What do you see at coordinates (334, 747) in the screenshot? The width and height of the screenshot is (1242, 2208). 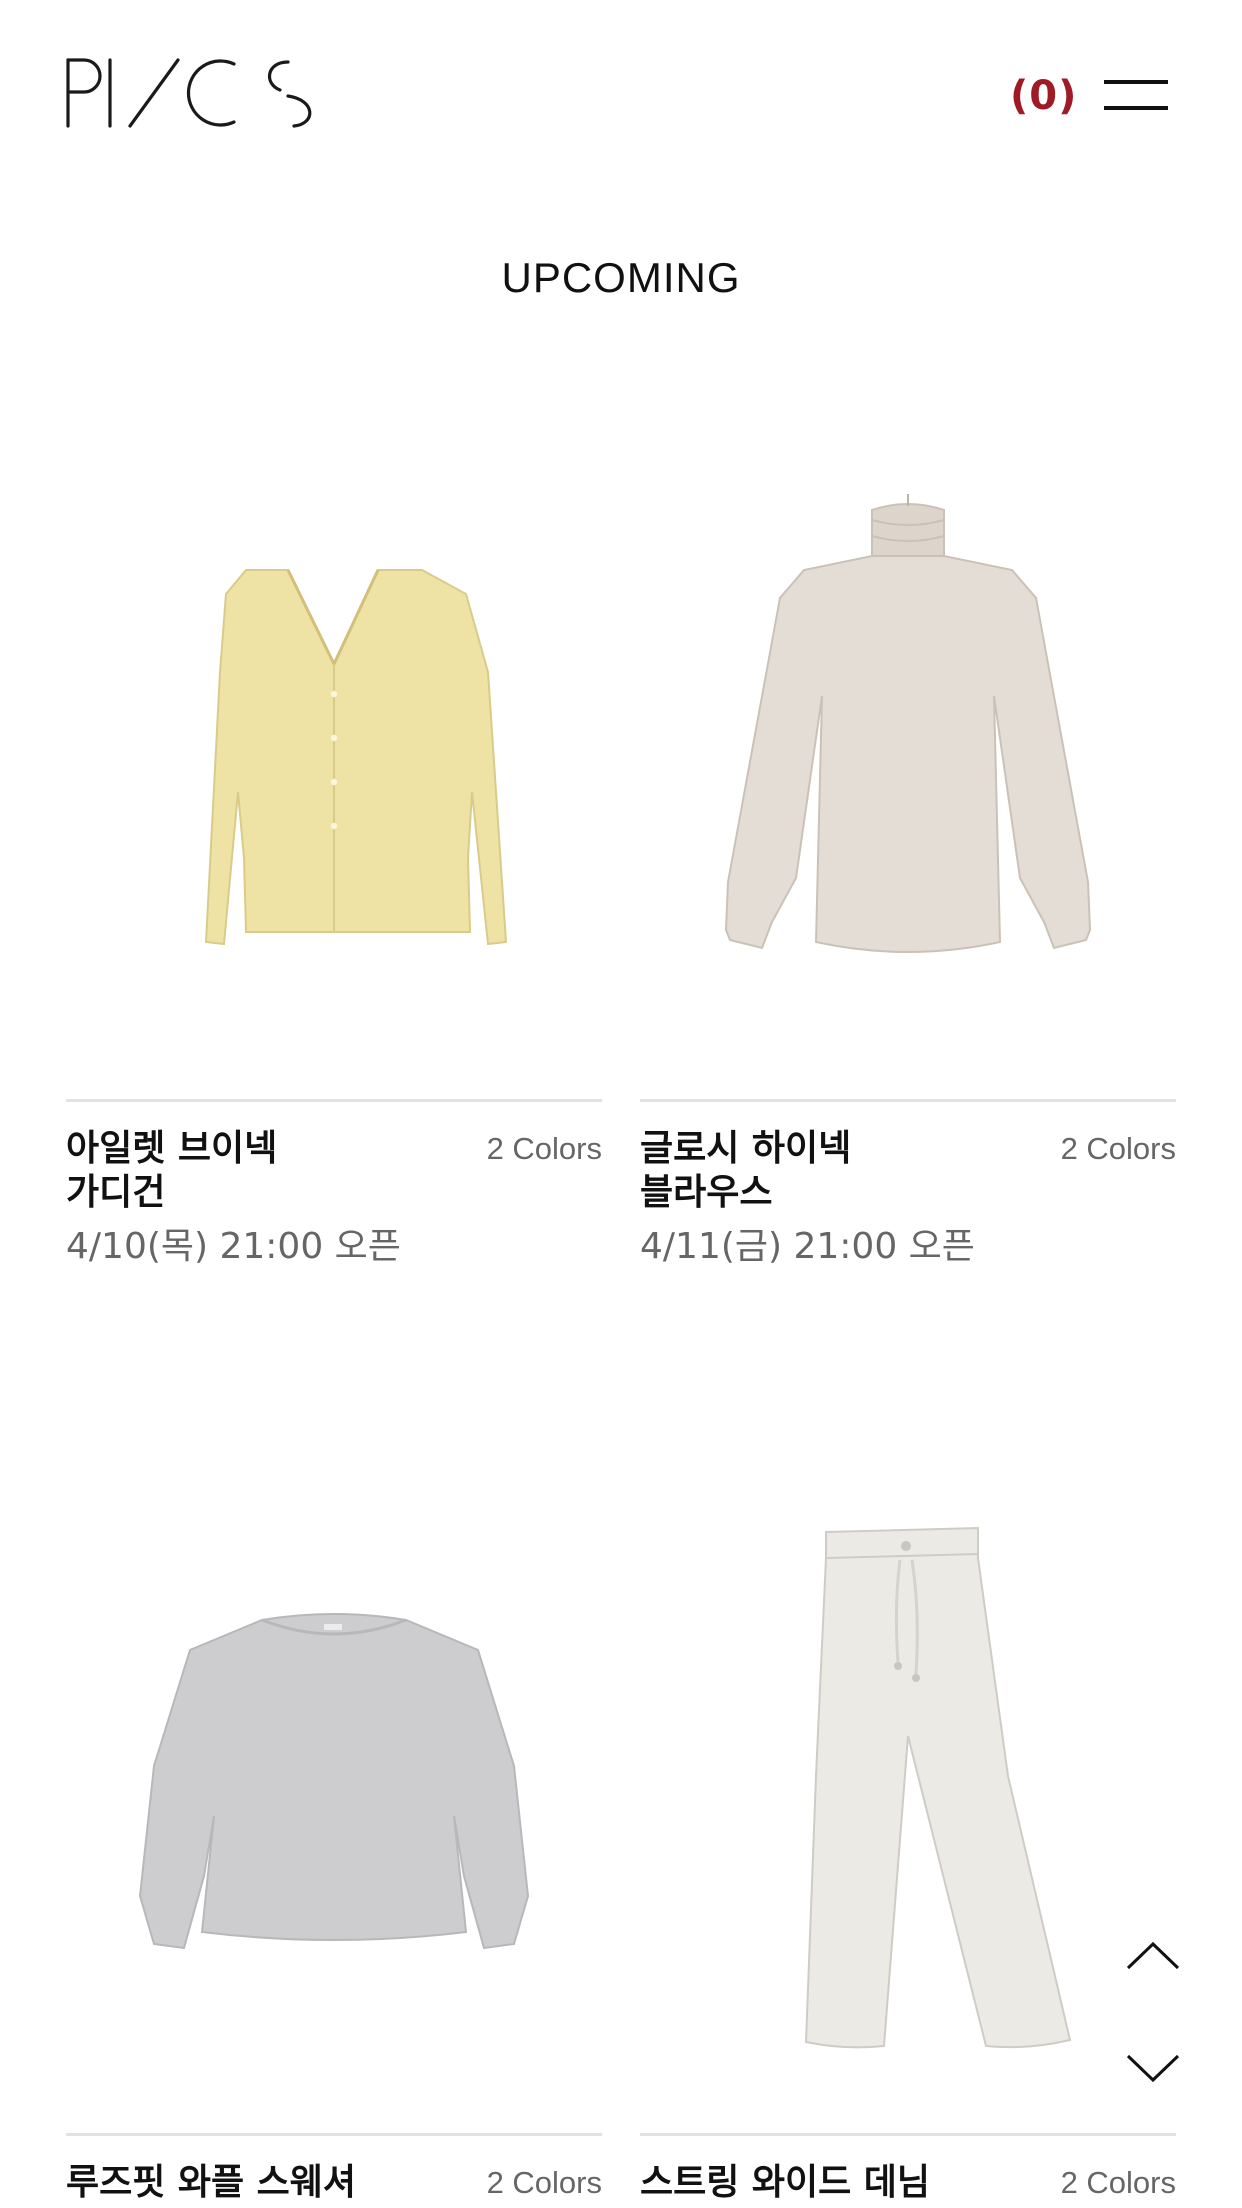 I see `cardigan-image` at bounding box center [334, 747].